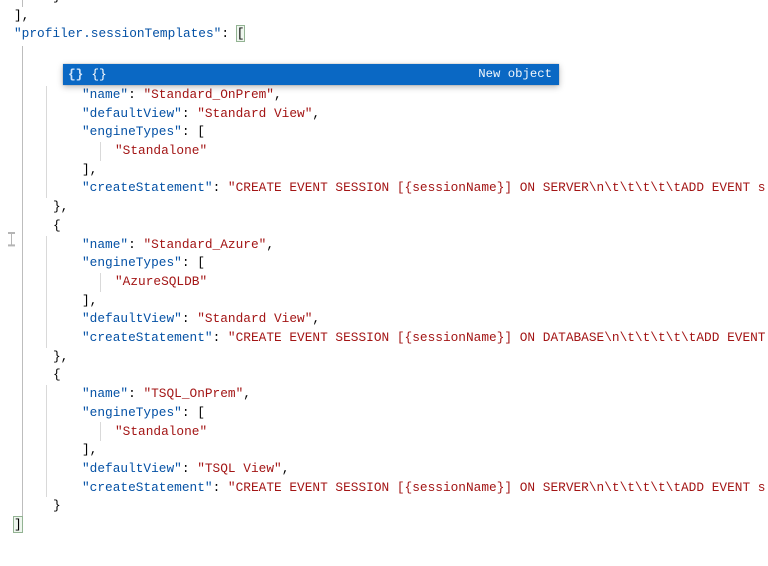  I want to click on matched-bracket: ], so click(18, 524).